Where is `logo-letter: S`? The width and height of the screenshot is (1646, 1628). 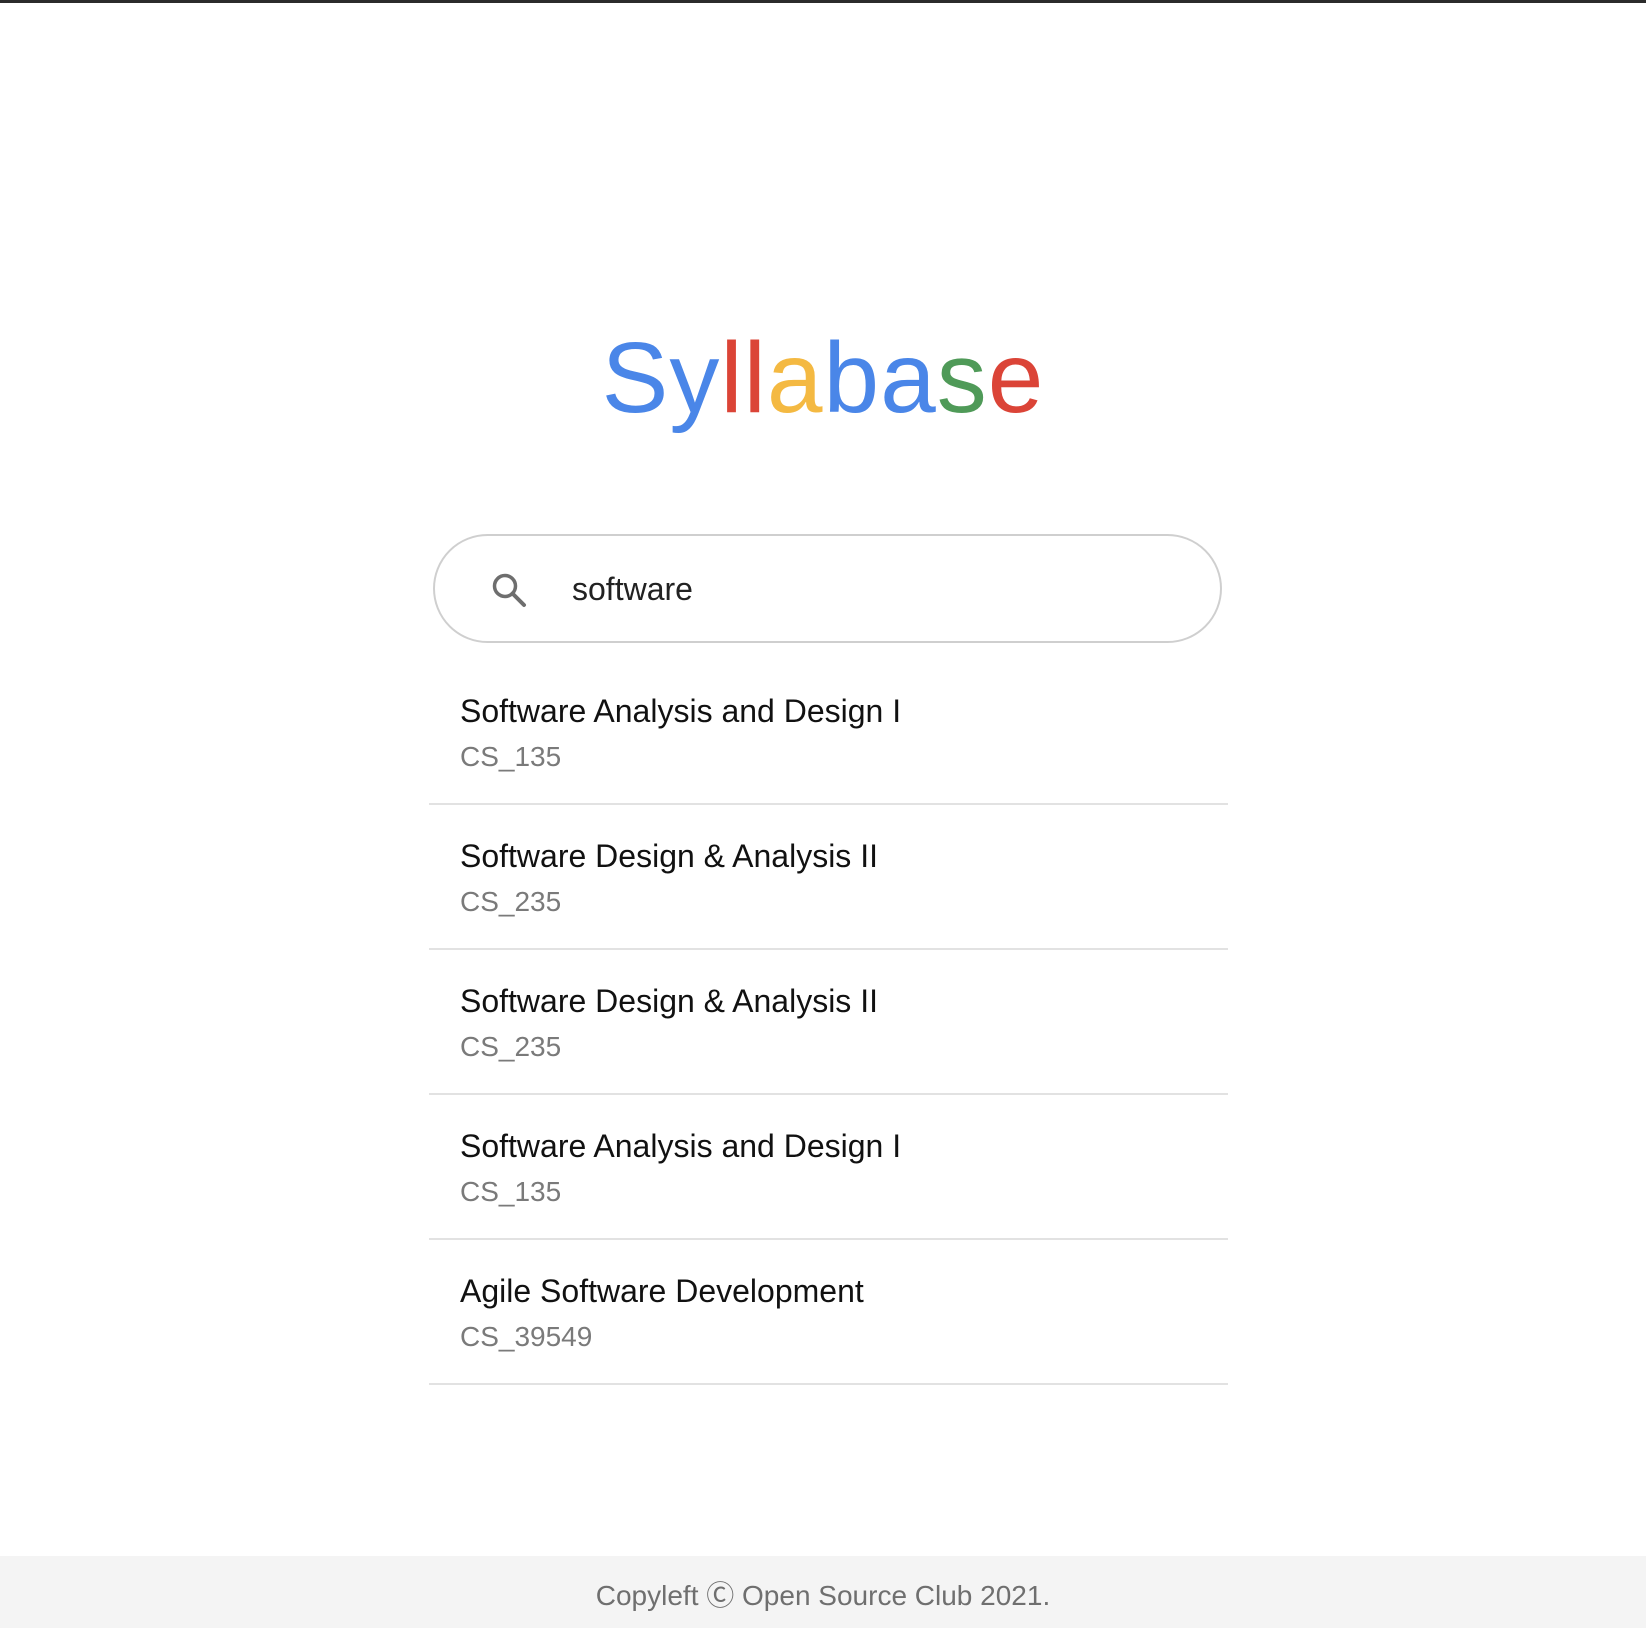 logo-letter: S is located at coordinates (635, 378).